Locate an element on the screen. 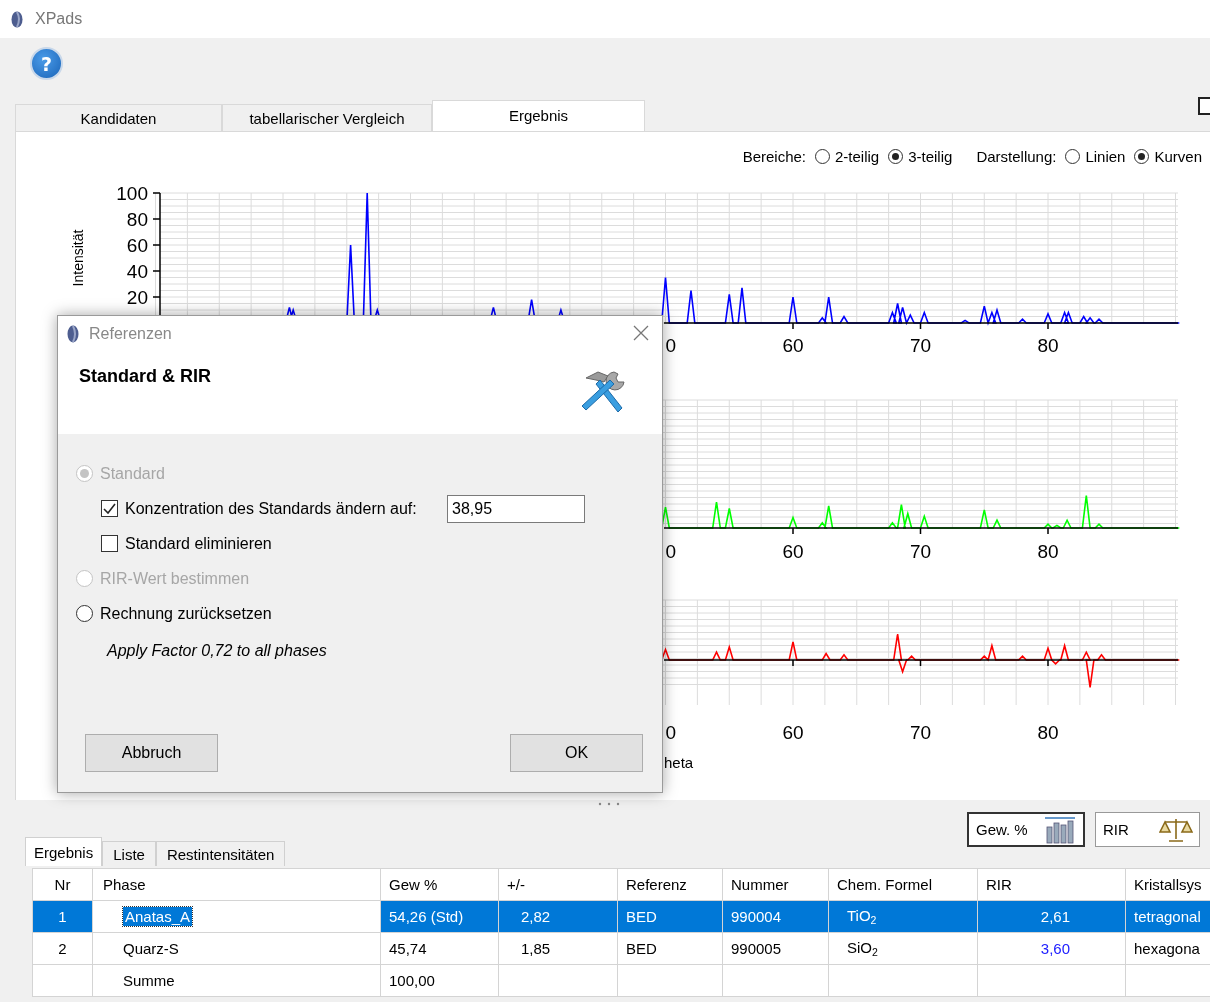 This screenshot has height=1002, width=1210. axis-title: heta is located at coordinates (679, 762).